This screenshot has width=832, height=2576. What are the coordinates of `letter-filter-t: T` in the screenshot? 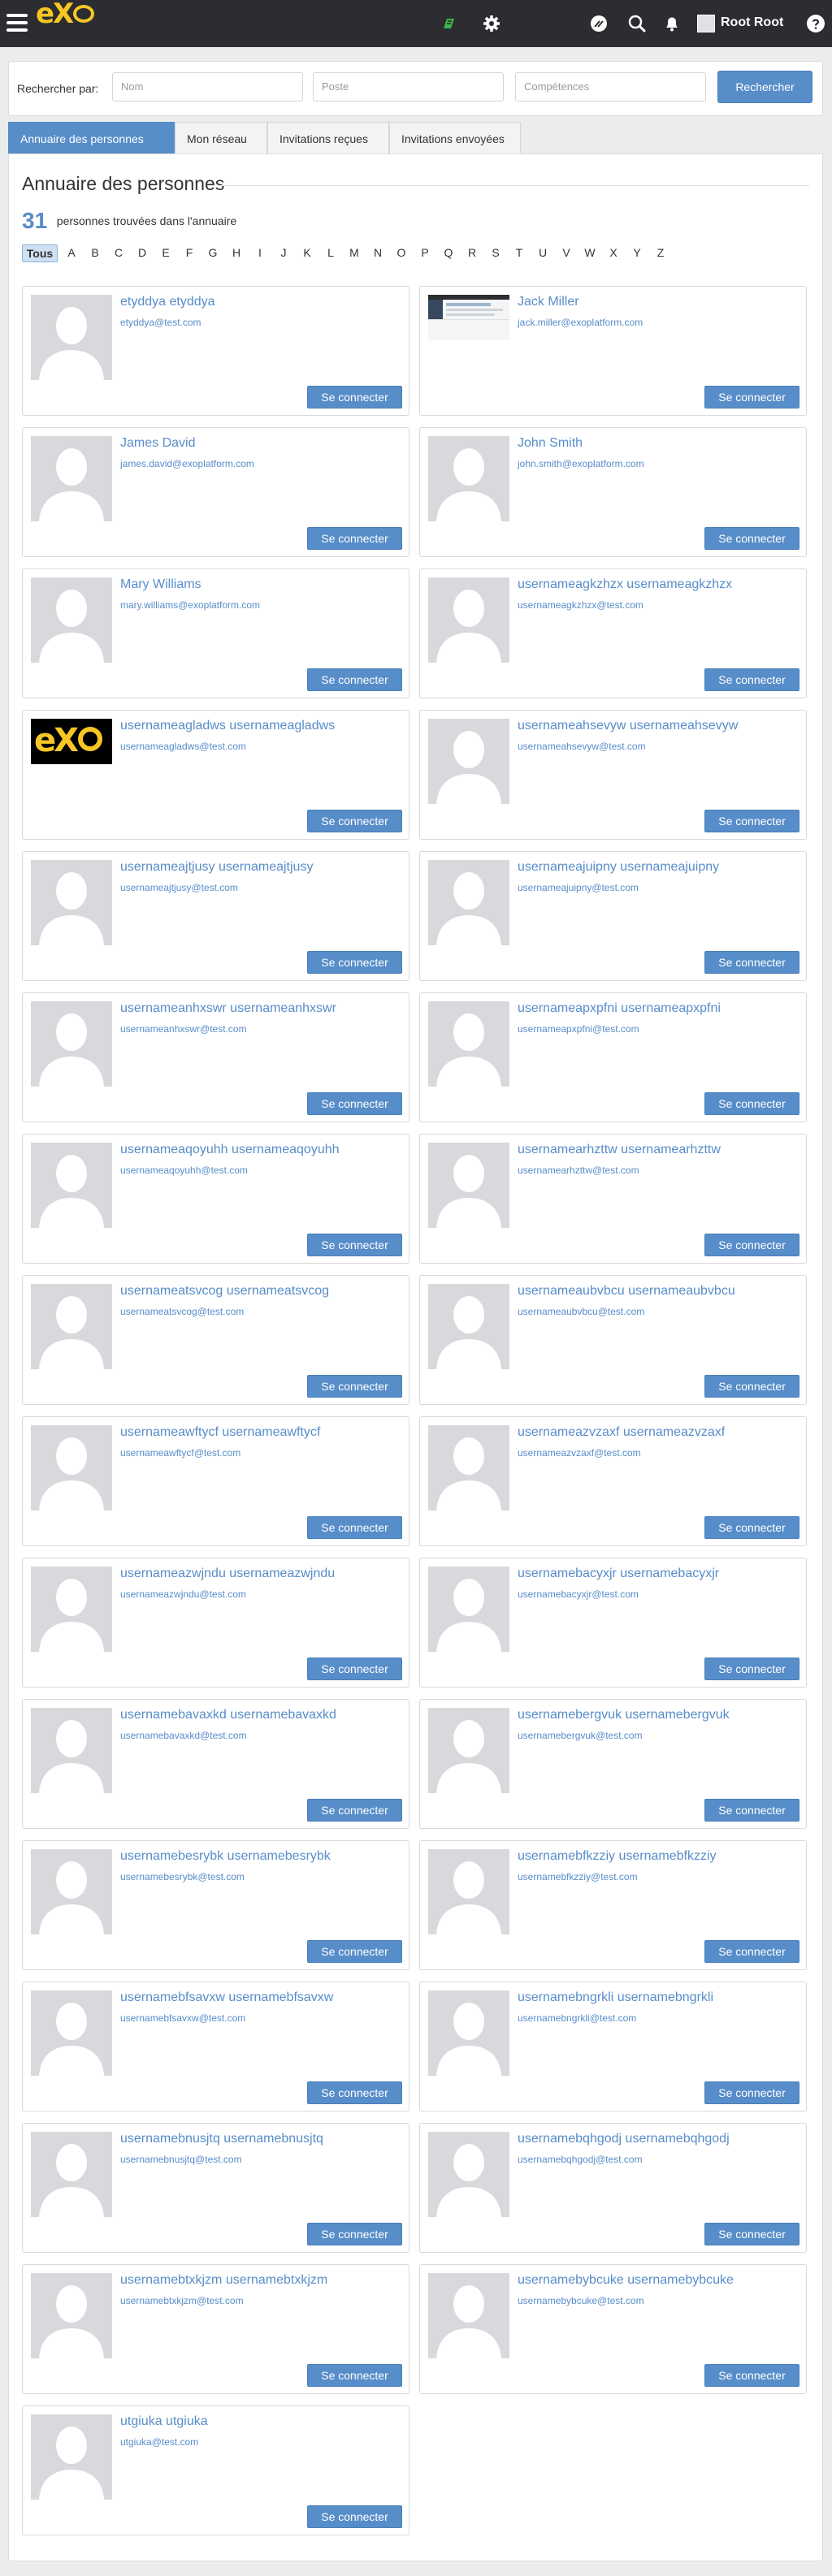 It's located at (519, 253).